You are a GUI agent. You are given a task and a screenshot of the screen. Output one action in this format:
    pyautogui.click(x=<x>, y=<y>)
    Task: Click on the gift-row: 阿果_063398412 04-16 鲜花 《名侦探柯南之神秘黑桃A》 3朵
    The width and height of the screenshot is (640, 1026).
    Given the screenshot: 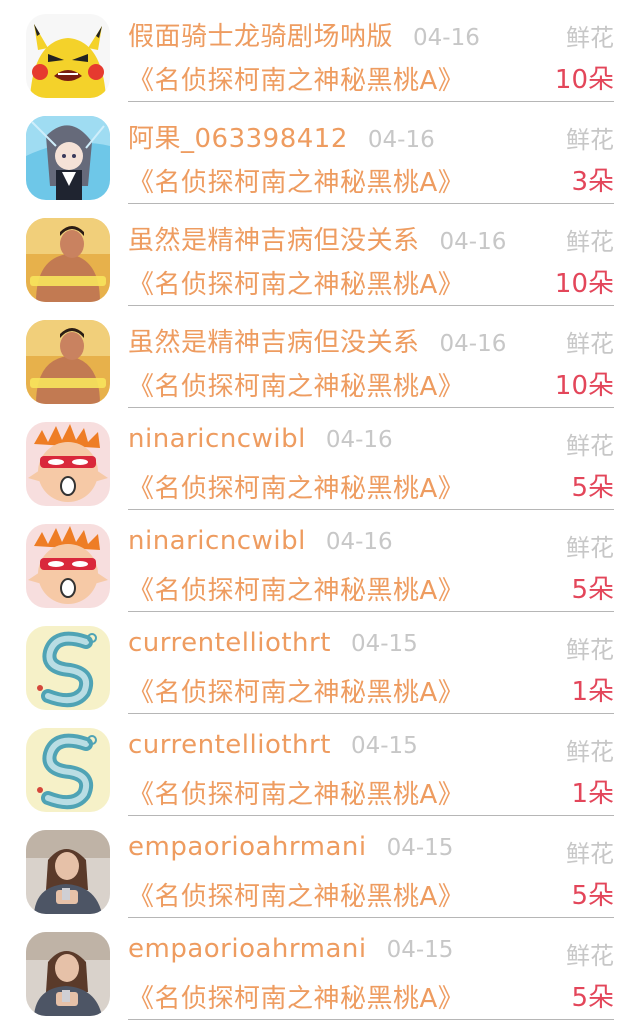 What is the action you would take?
    pyautogui.click(x=320, y=153)
    